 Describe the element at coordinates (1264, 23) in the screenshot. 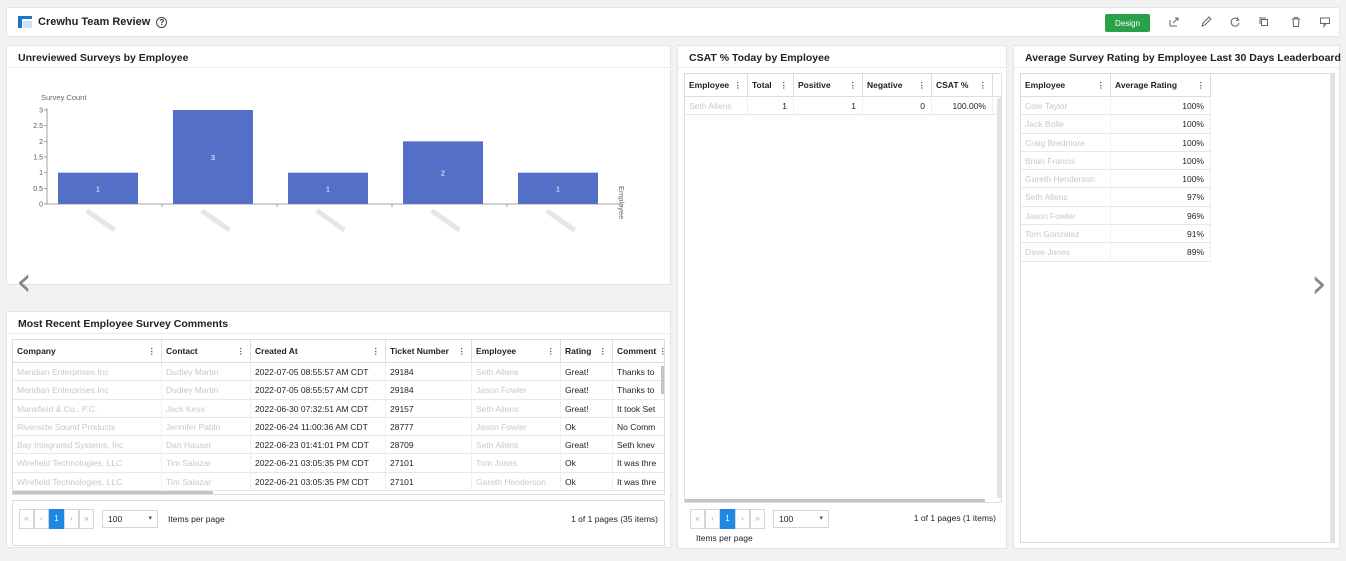

I see `copy-icon` at that location.